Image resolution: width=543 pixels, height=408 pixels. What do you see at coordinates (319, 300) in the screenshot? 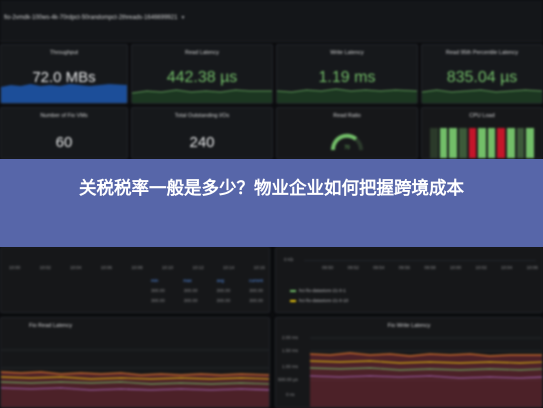
I see `legend-item: hci-fio-datastore-21-0-10` at bounding box center [319, 300].